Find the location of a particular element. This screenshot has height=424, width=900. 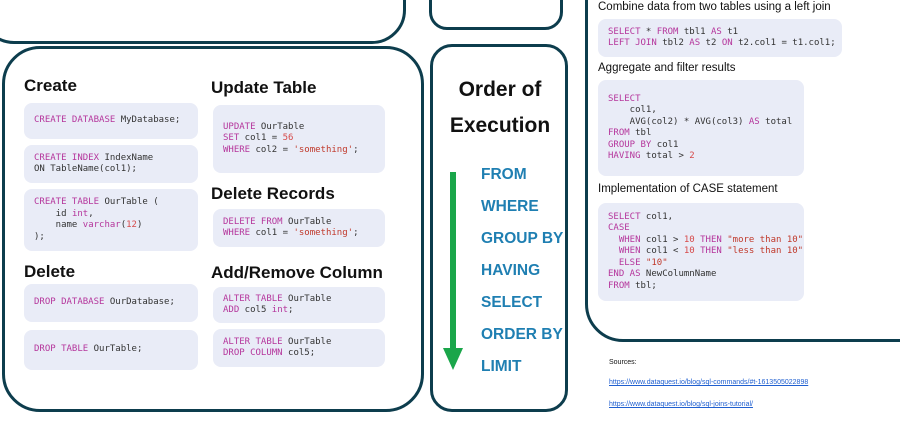

drop-column-code: ALTER TABLE OurTable DROP COLUMN col5; is located at coordinates (299, 348).